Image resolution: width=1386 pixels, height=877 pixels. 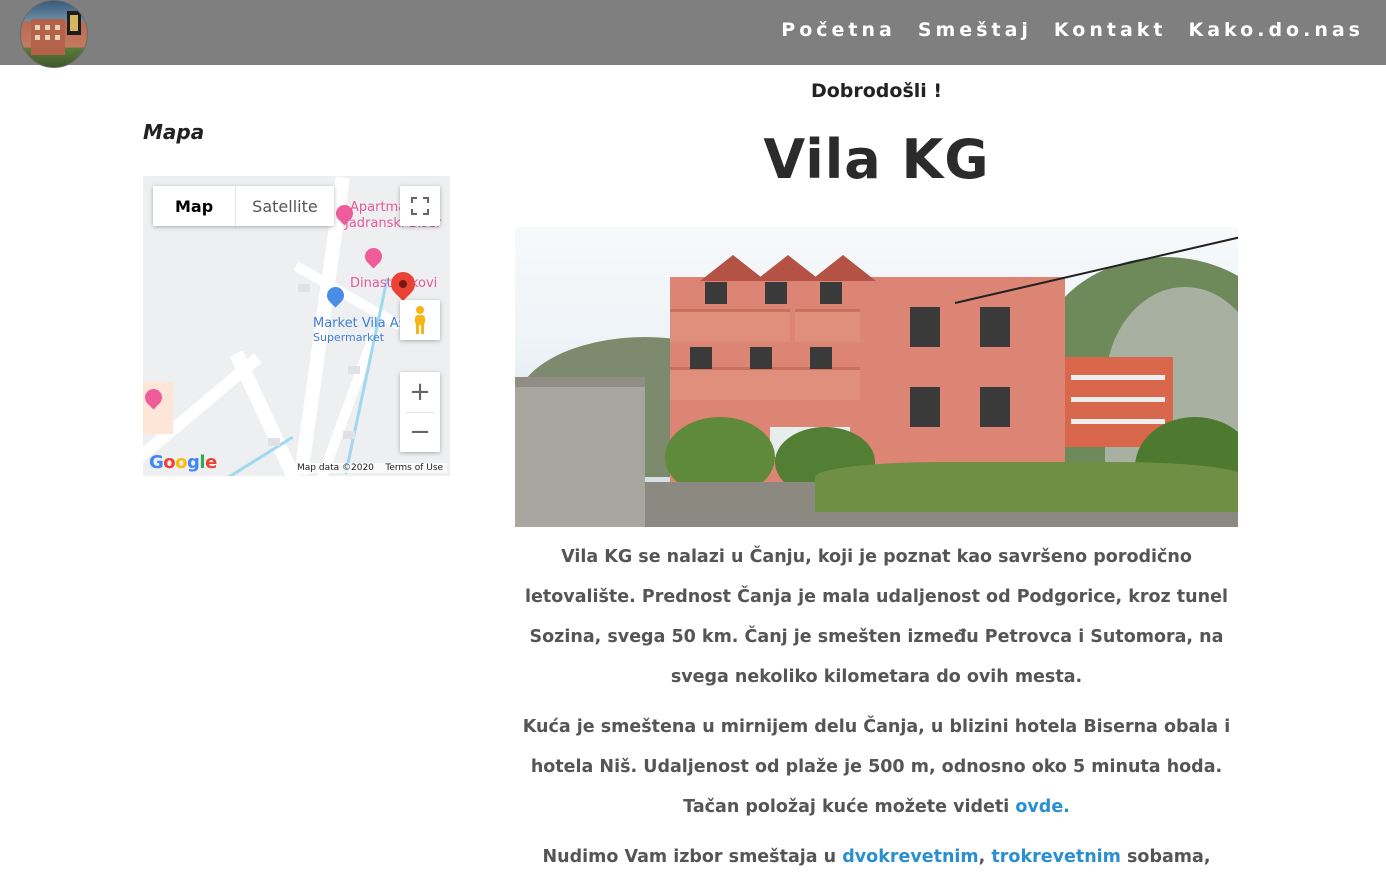 I want to click on photo-wall, so click(x=580, y=452).